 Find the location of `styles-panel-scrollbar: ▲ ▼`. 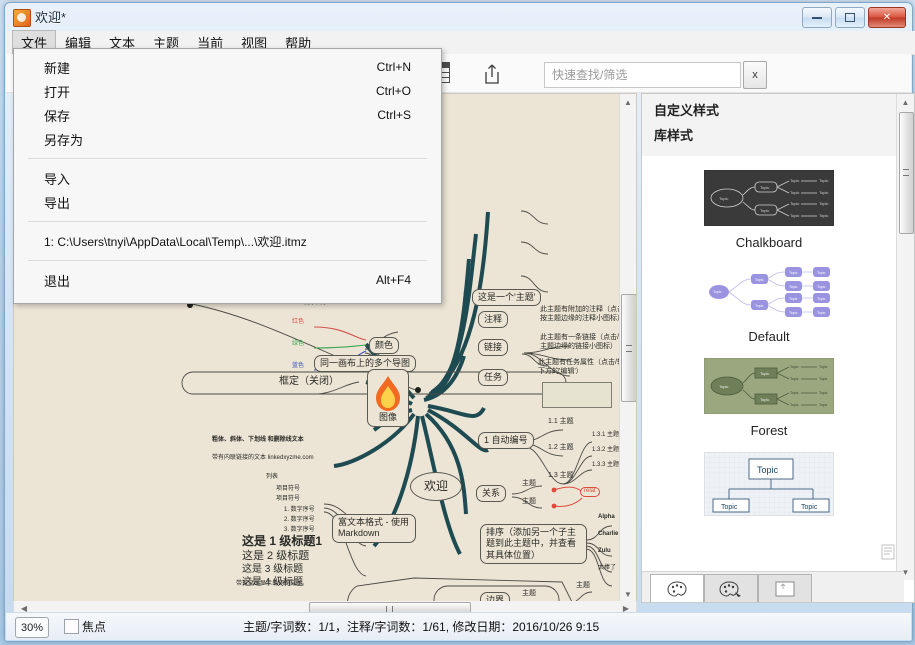

styles-panel-scrollbar: ▲ ▼ is located at coordinates (905, 337).